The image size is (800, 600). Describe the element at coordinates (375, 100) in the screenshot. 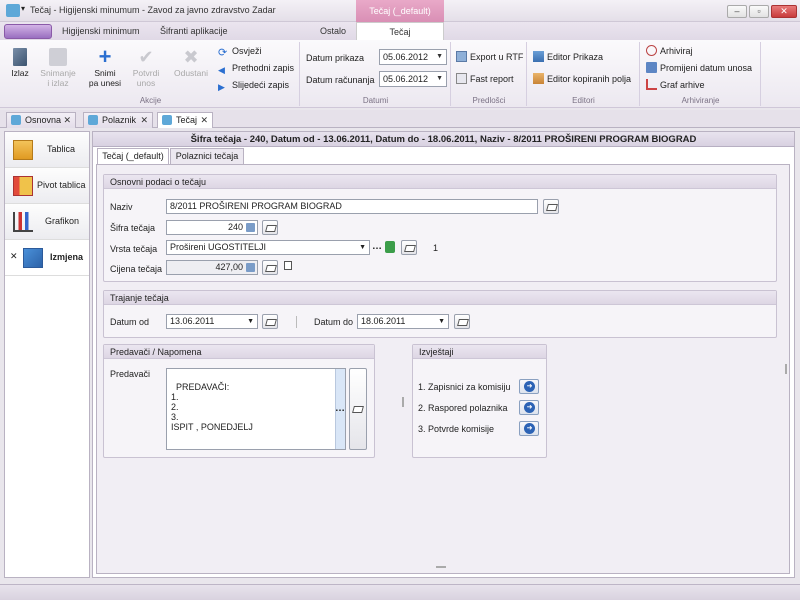

I see `group-label: Datumi` at that location.